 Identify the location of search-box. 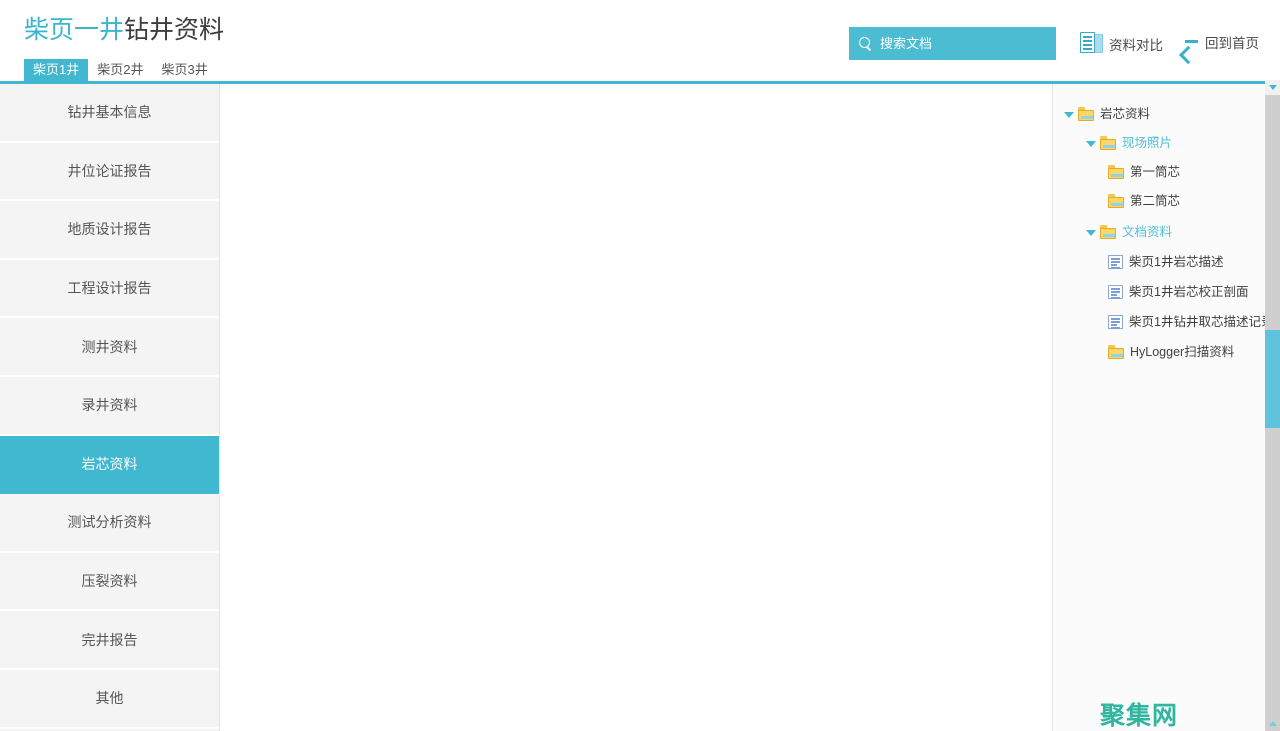
(952, 43).